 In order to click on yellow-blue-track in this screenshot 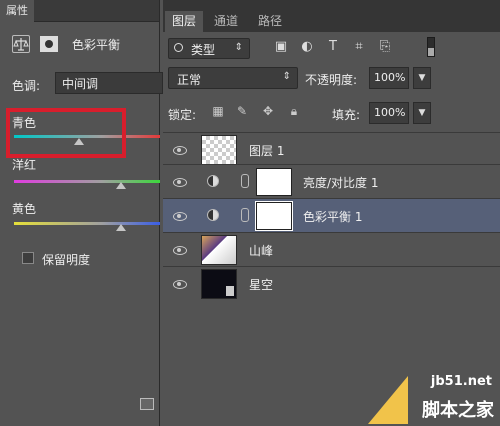, I will do `click(87, 223)`.